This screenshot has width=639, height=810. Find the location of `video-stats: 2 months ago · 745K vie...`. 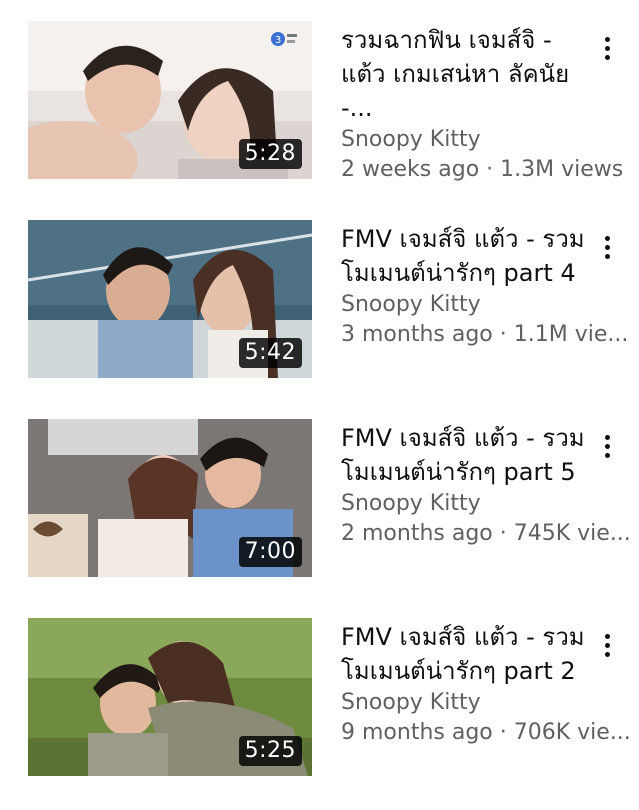

video-stats: 2 months ago · 745K vie... is located at coordinates (486, 533).